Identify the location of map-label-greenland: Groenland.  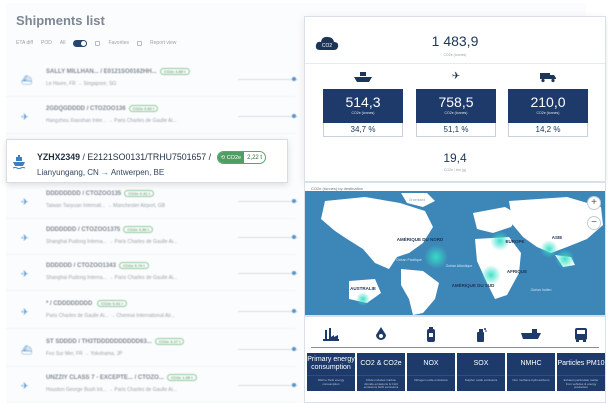
(417, 200).